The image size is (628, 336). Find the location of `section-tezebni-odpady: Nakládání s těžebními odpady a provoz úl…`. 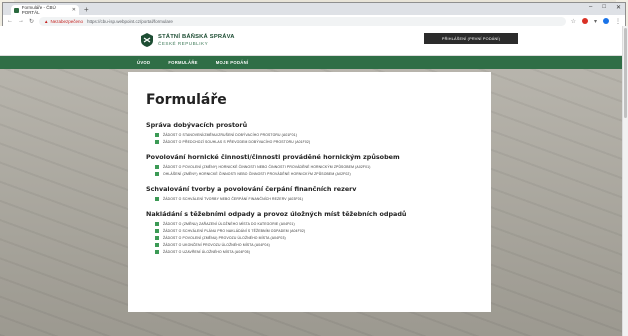

section-tezebni-odpady: Nakládání s těžebními odpady a provoz úl… is located at coordinates (311, 232).